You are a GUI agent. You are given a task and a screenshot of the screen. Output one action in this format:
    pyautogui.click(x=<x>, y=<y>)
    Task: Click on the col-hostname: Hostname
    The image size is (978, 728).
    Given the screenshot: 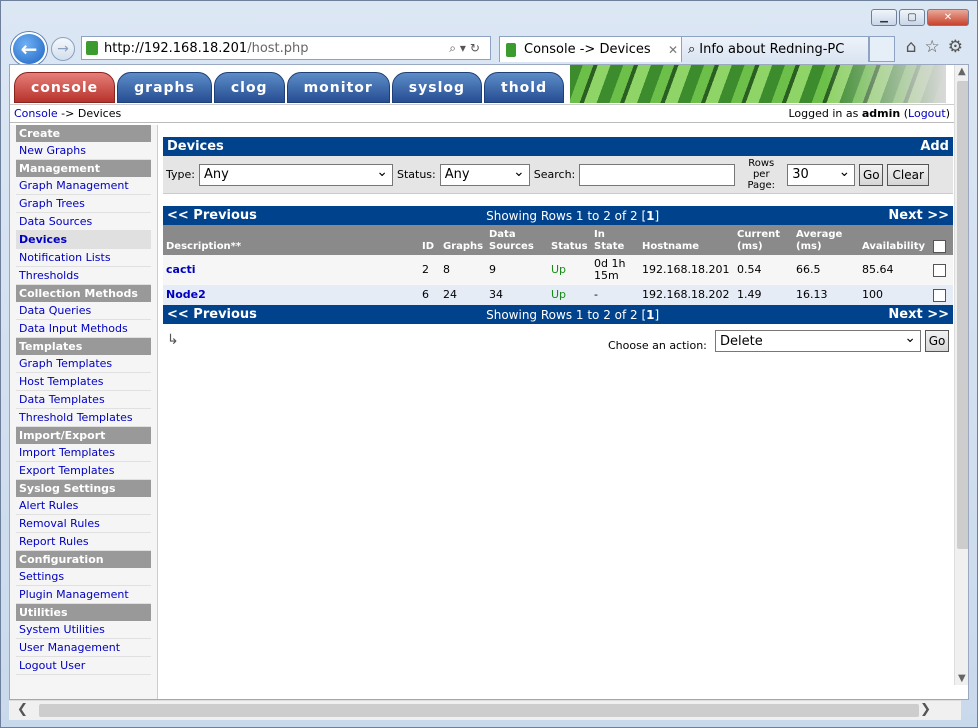 What is the action you would take?
    pyautogui.click(x=686, y=240)
    